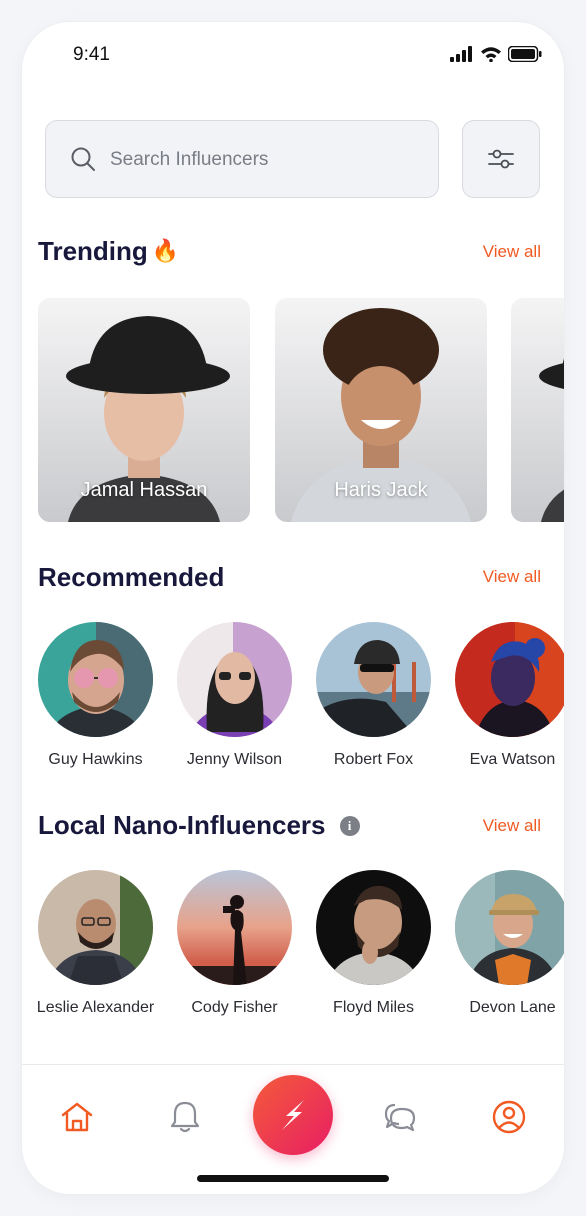  Describe the element at coordinates (182, 825) in the screenshot. I see `local-title-text: Local Nano-Influencers` at that location.